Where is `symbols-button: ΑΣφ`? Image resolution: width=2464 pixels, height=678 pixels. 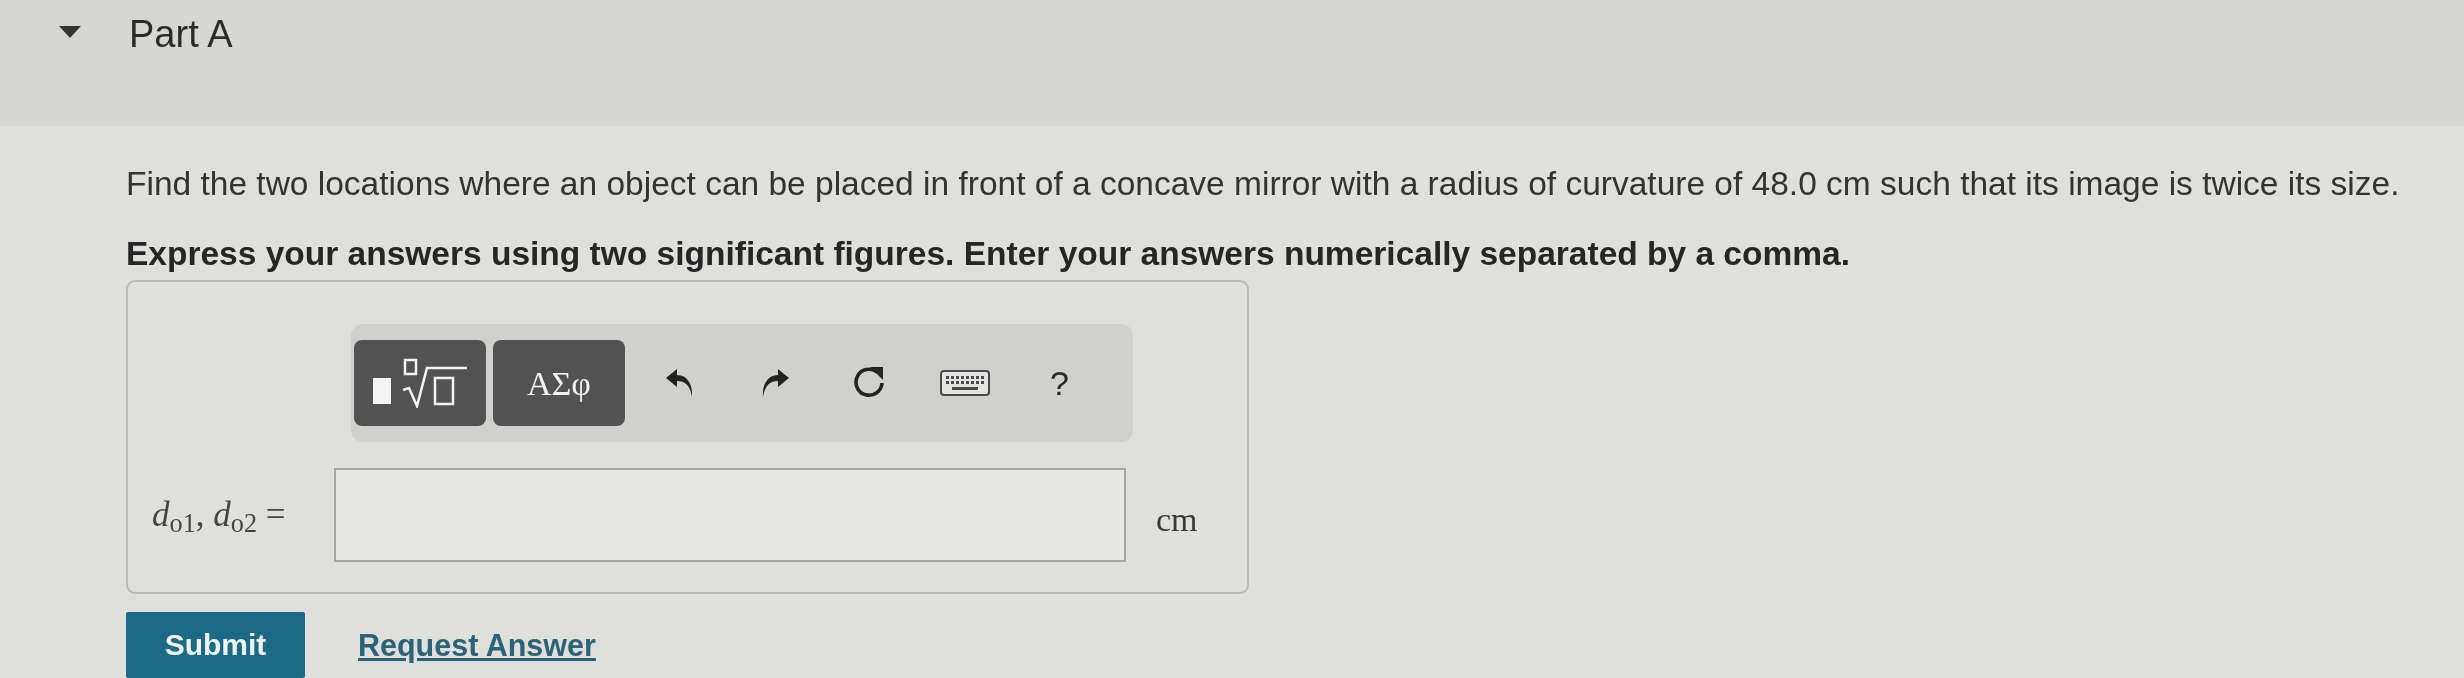 symbols-button: ΑΣφ is located at coordinates (559, 383).